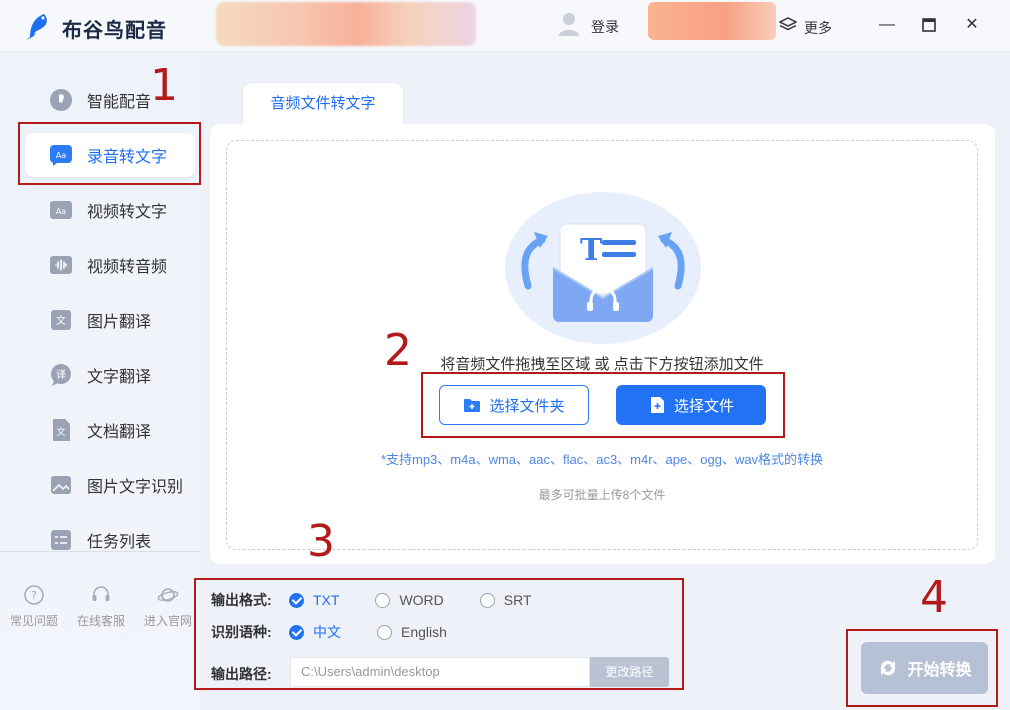 The height and width of the screenshot is (710, 1010). Describe the element at coordinates (167, 621) in the screenshot. I see `website-label: 进入官网` at that location.